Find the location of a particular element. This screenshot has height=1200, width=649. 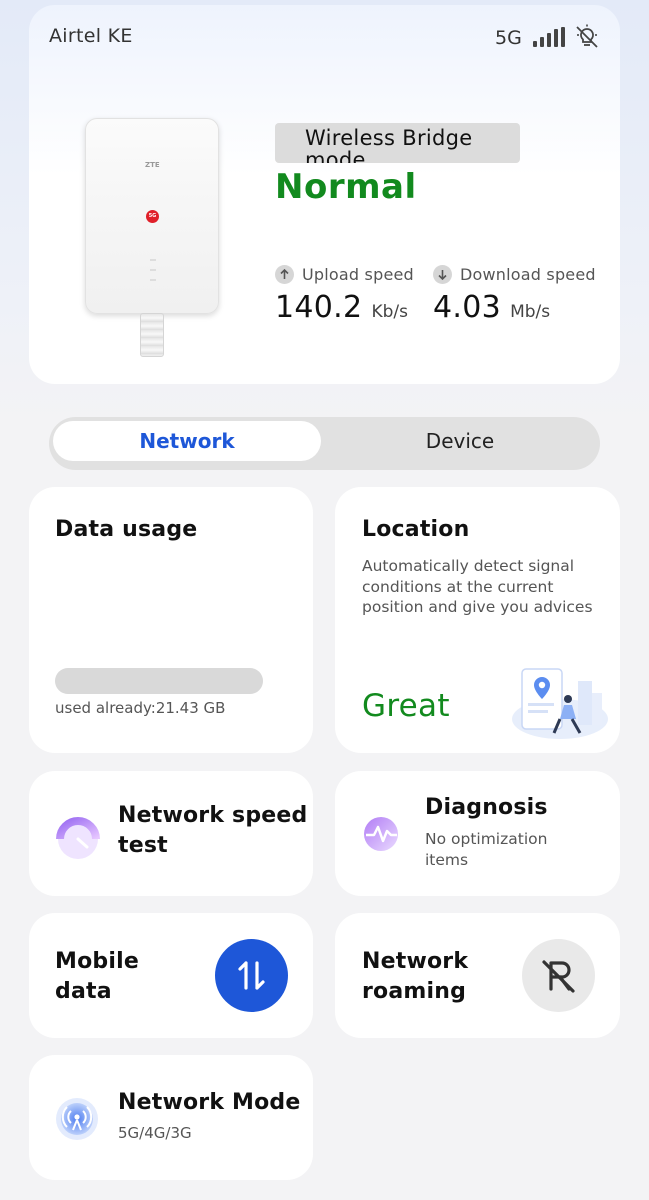

roaming-card: Network roaming is located at coordinates (477, 975).